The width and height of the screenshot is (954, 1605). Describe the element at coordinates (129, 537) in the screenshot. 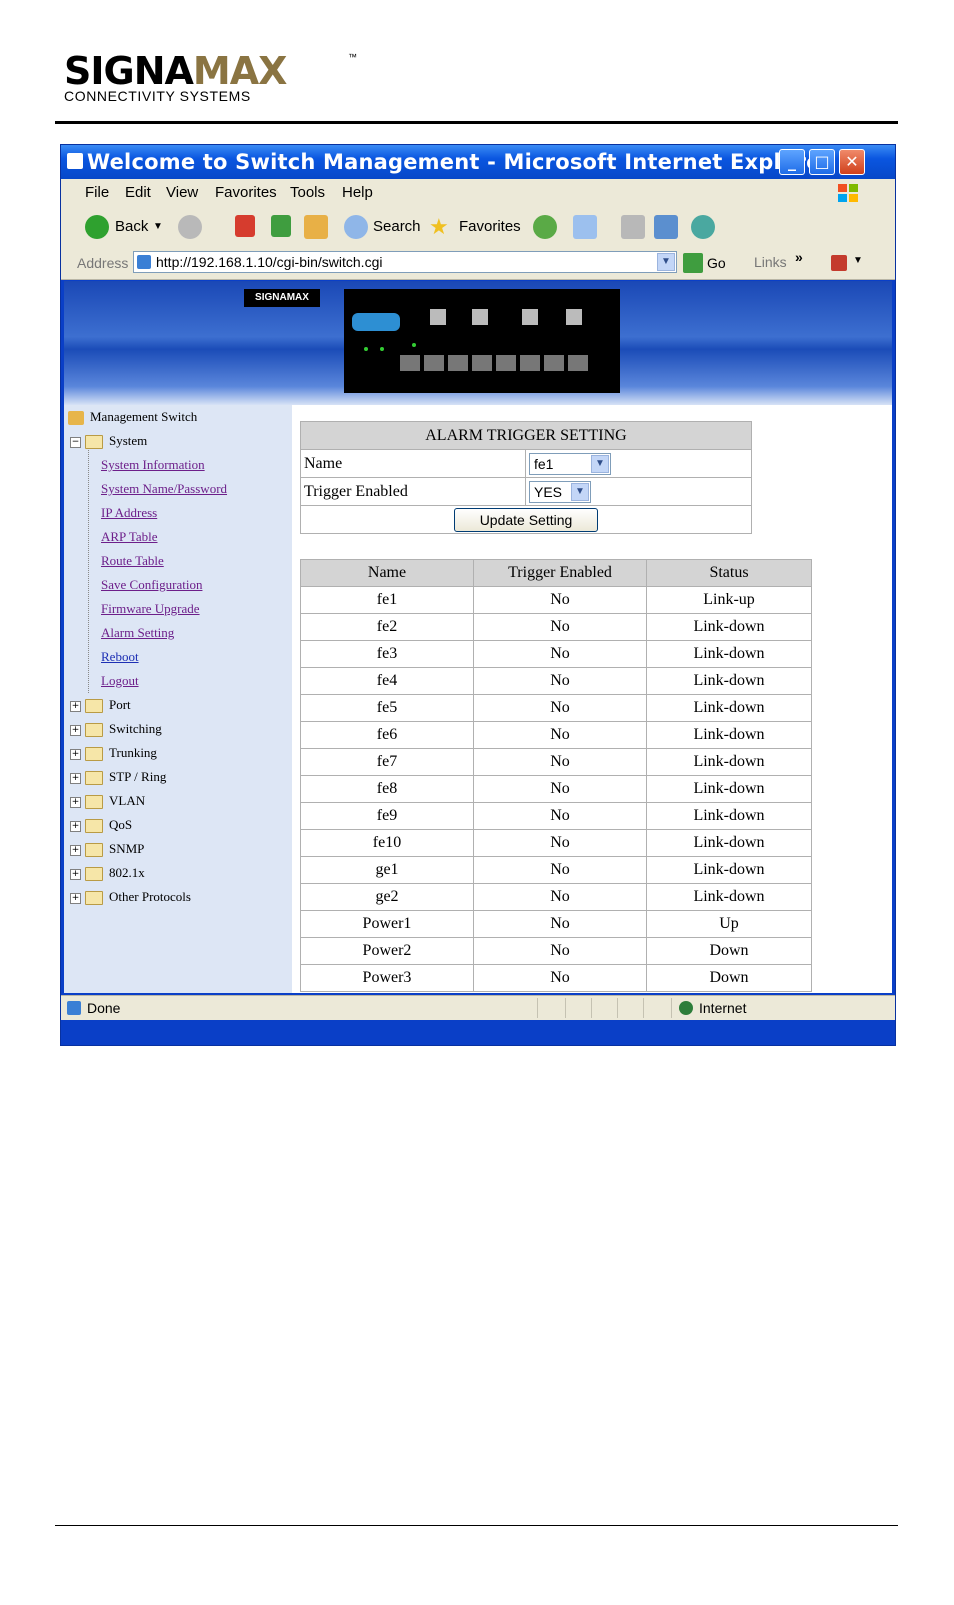

I see `nav-arp-table: ARP Table` at that location.